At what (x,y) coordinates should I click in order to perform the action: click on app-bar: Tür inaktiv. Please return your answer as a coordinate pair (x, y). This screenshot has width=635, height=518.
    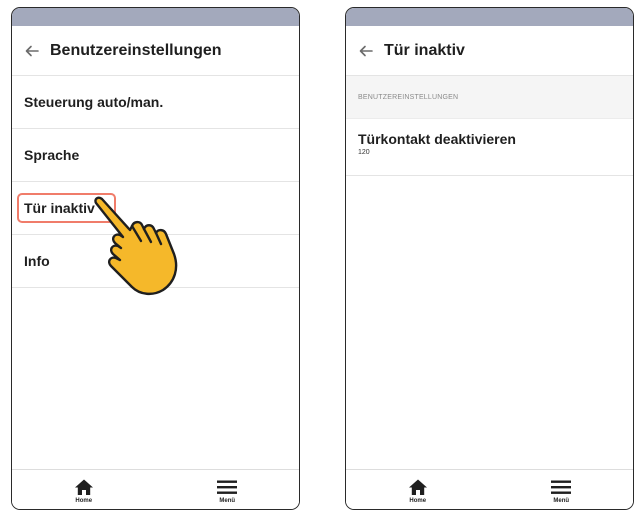
    Looking at the image, I should click on (489, 51).